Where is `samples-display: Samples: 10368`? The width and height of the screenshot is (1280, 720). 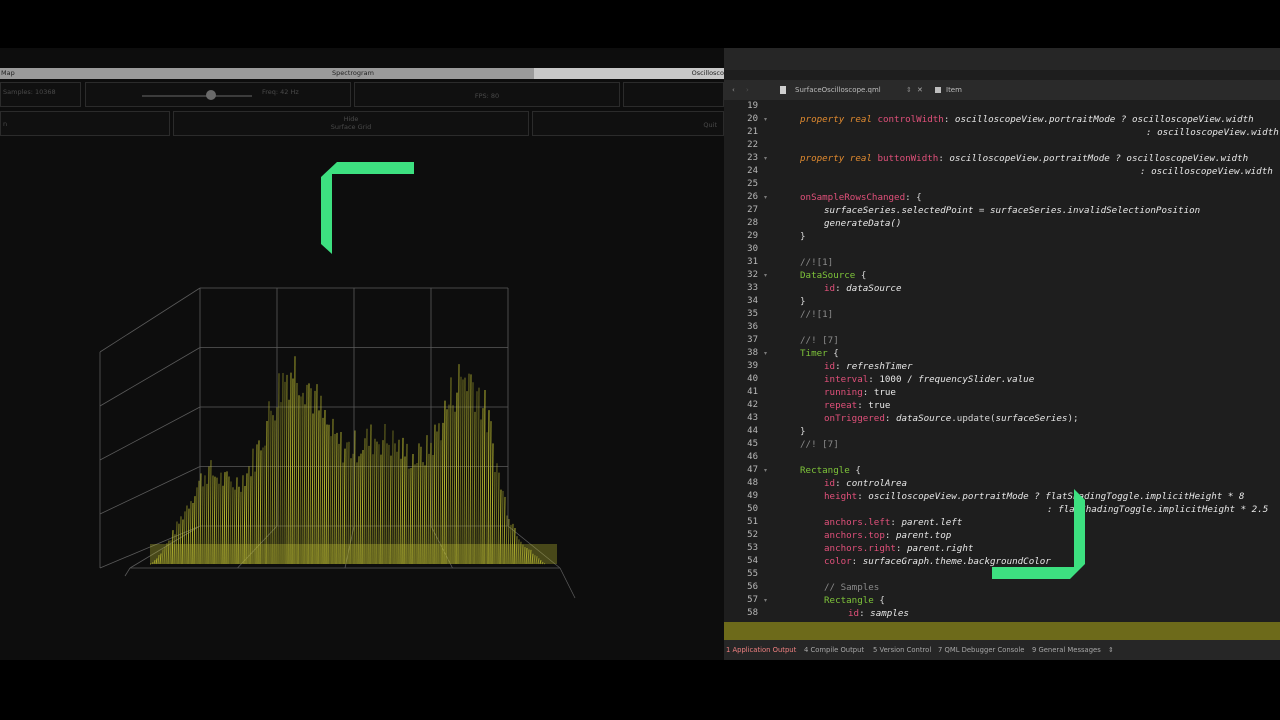
samples-display: Samples: 10368 is located at coordinates (40, 94).